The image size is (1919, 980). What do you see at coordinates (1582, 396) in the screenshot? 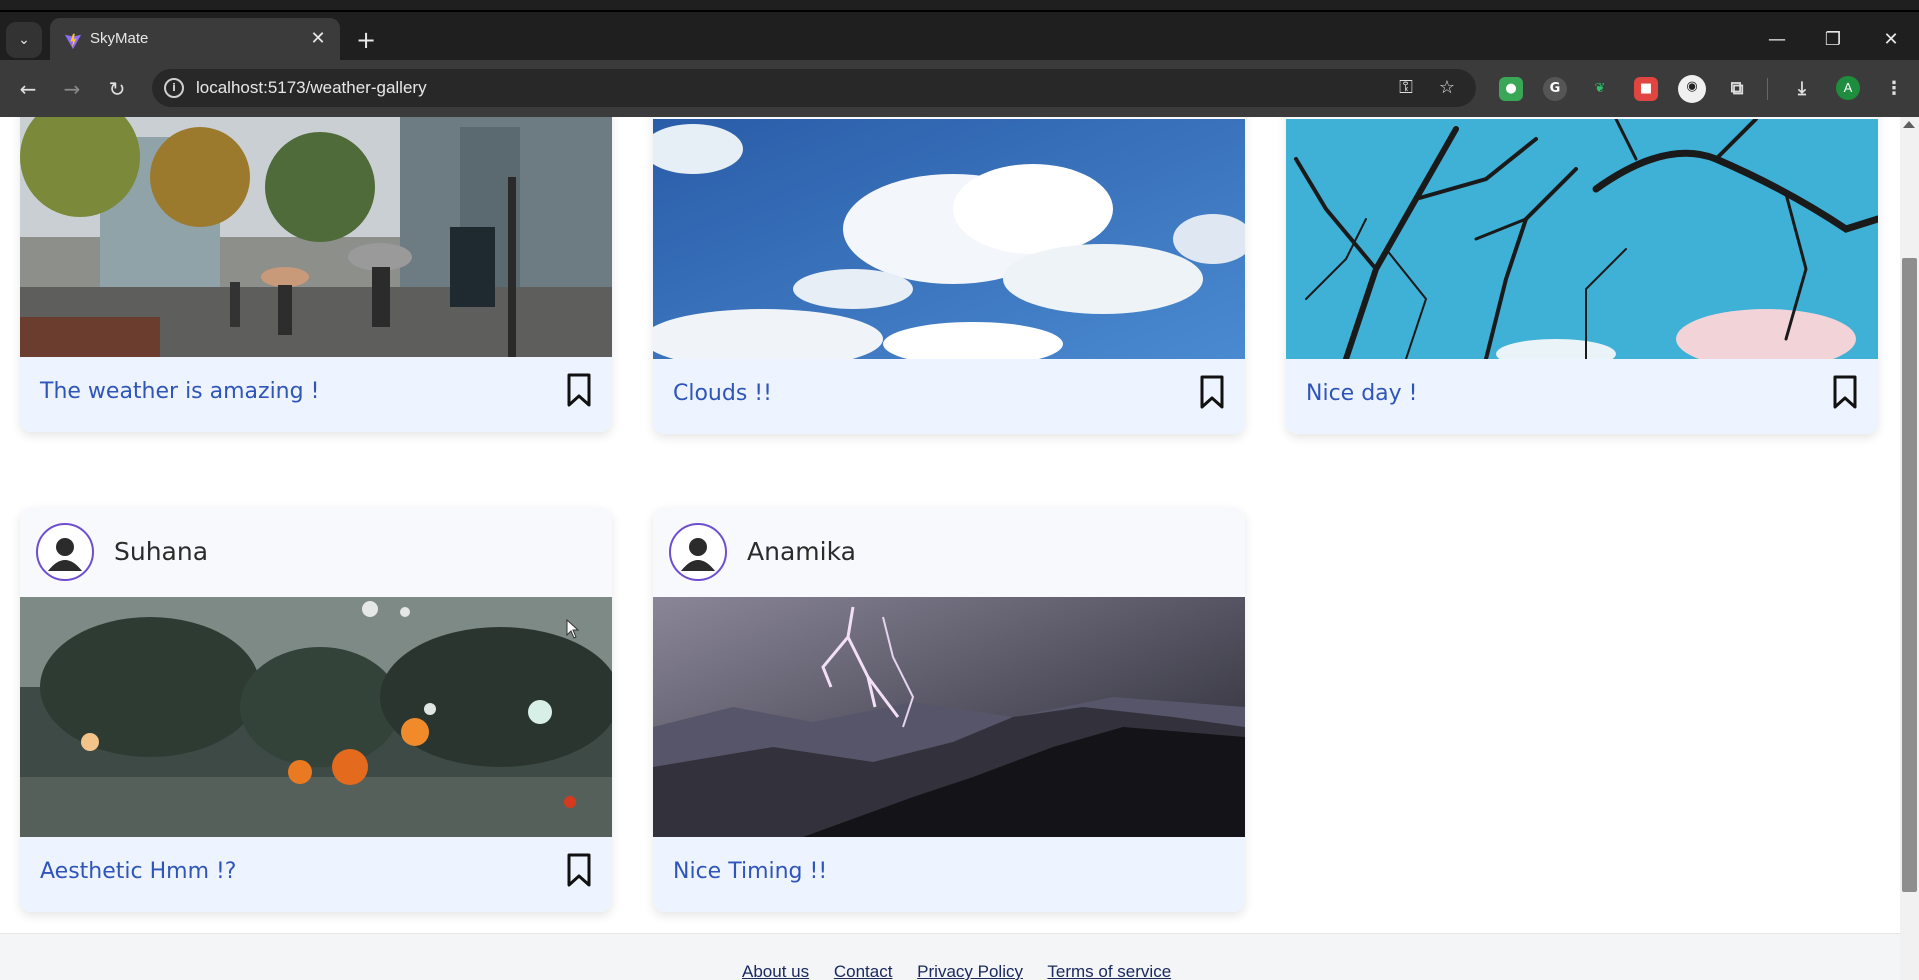
I see `card-footer: Nice day !` at bounding box center [1582, 396].